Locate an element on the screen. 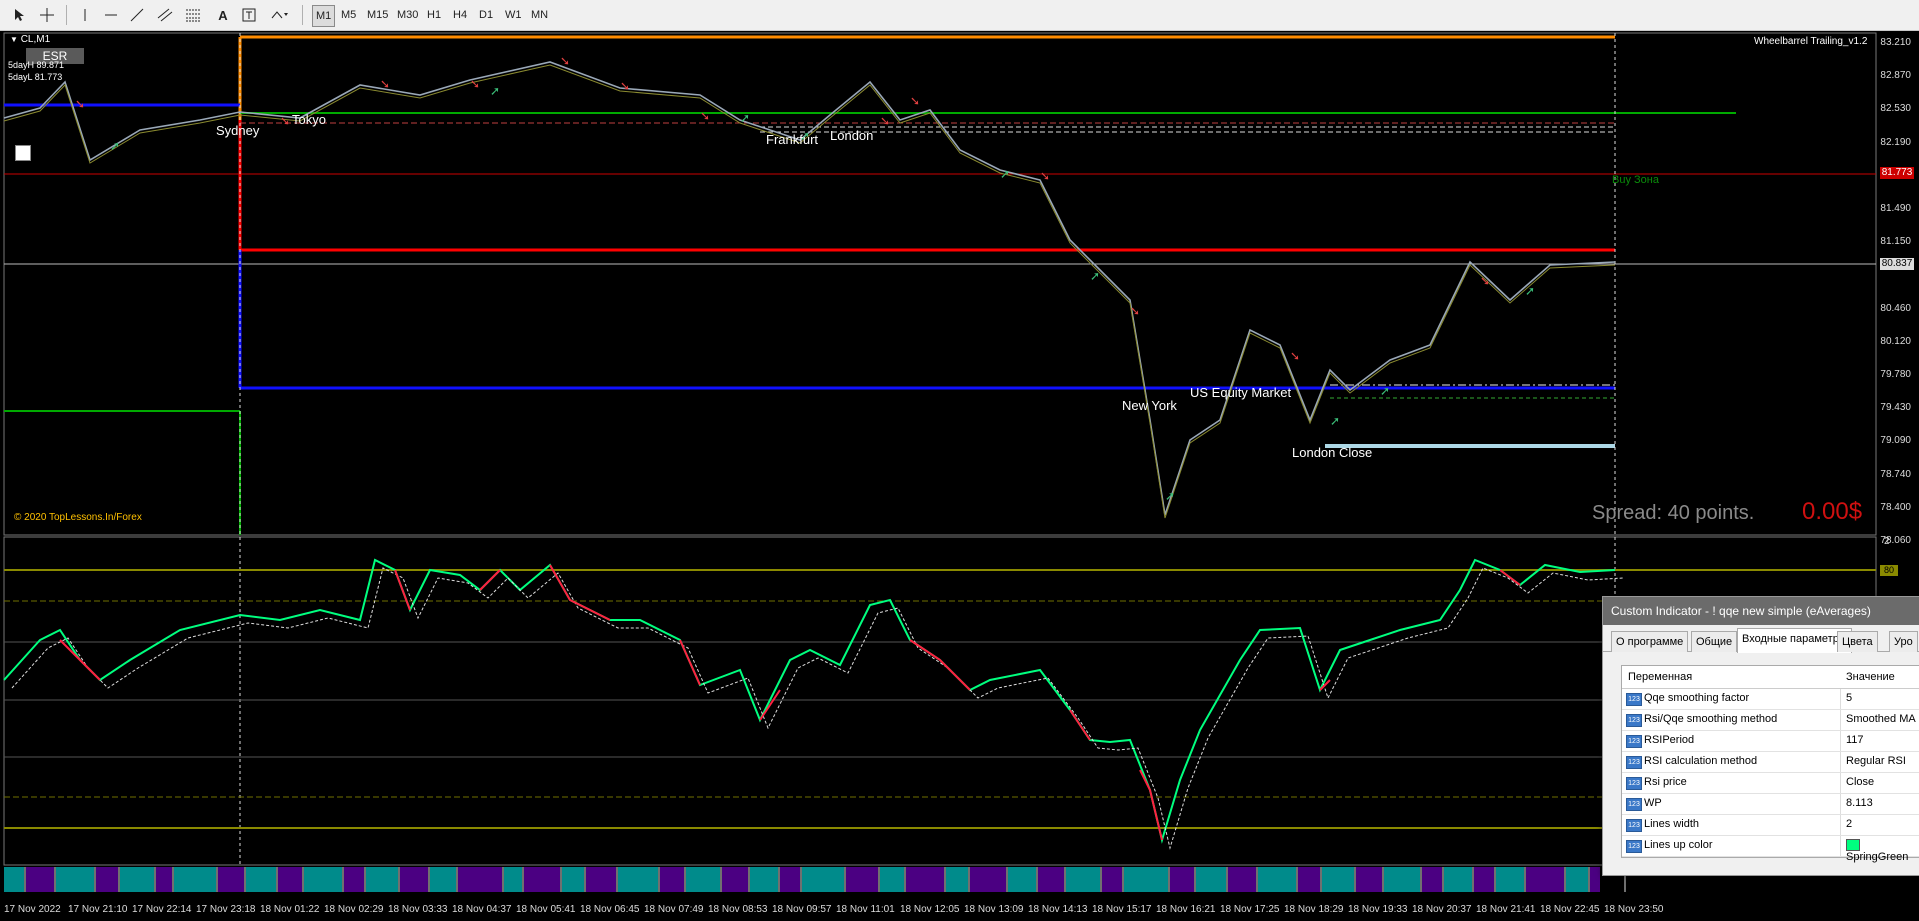 The height and width of the screenshot is (921, 1919). horizontal-line-icon is located at coordinates (111, 15).